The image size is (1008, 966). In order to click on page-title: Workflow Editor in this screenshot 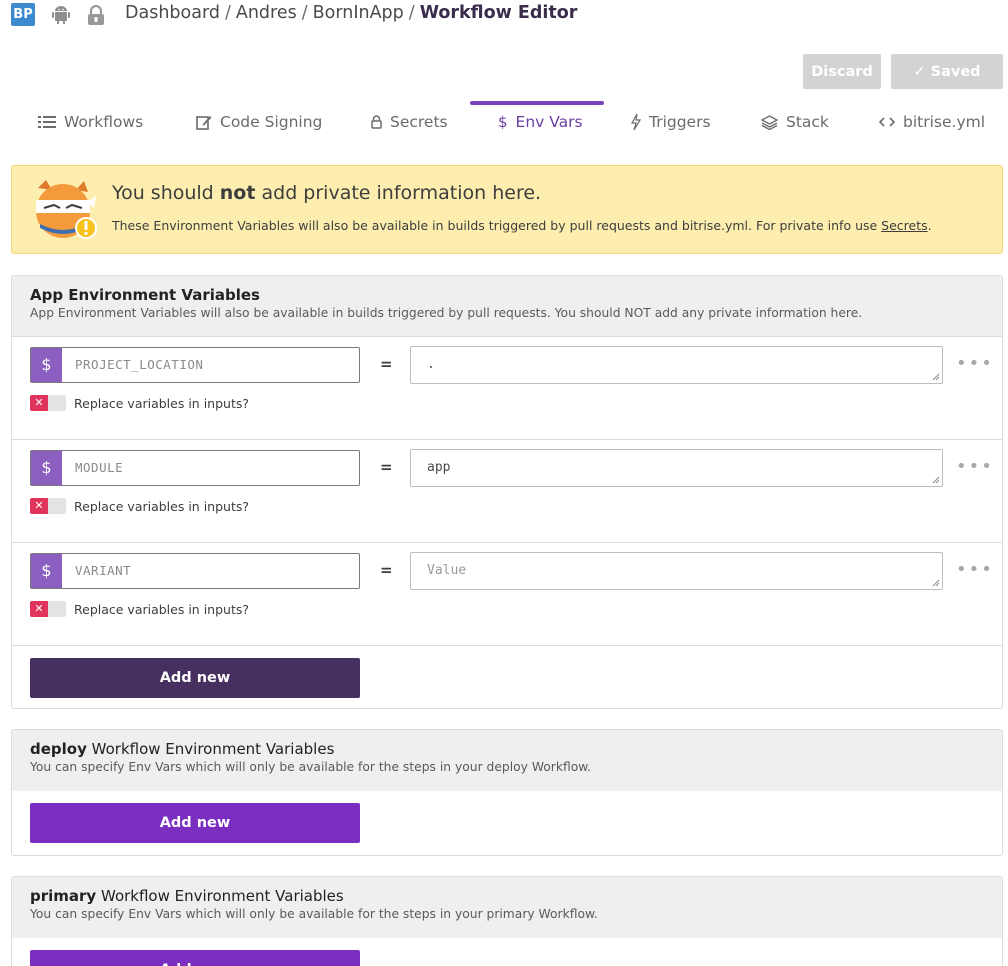, I will do `click(498, 13)`.